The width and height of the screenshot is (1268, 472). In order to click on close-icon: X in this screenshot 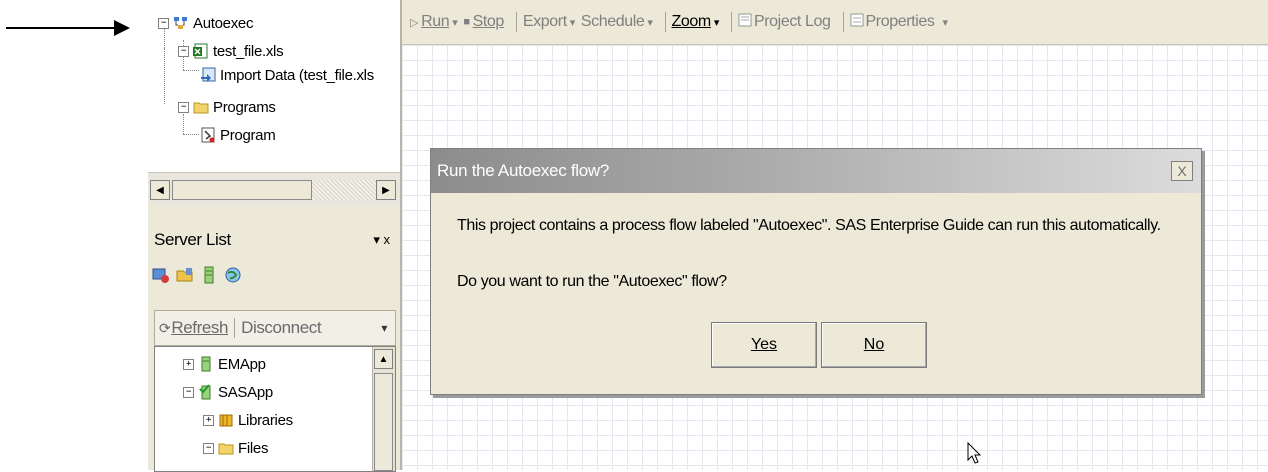, I will do `click(1182, 171)`.